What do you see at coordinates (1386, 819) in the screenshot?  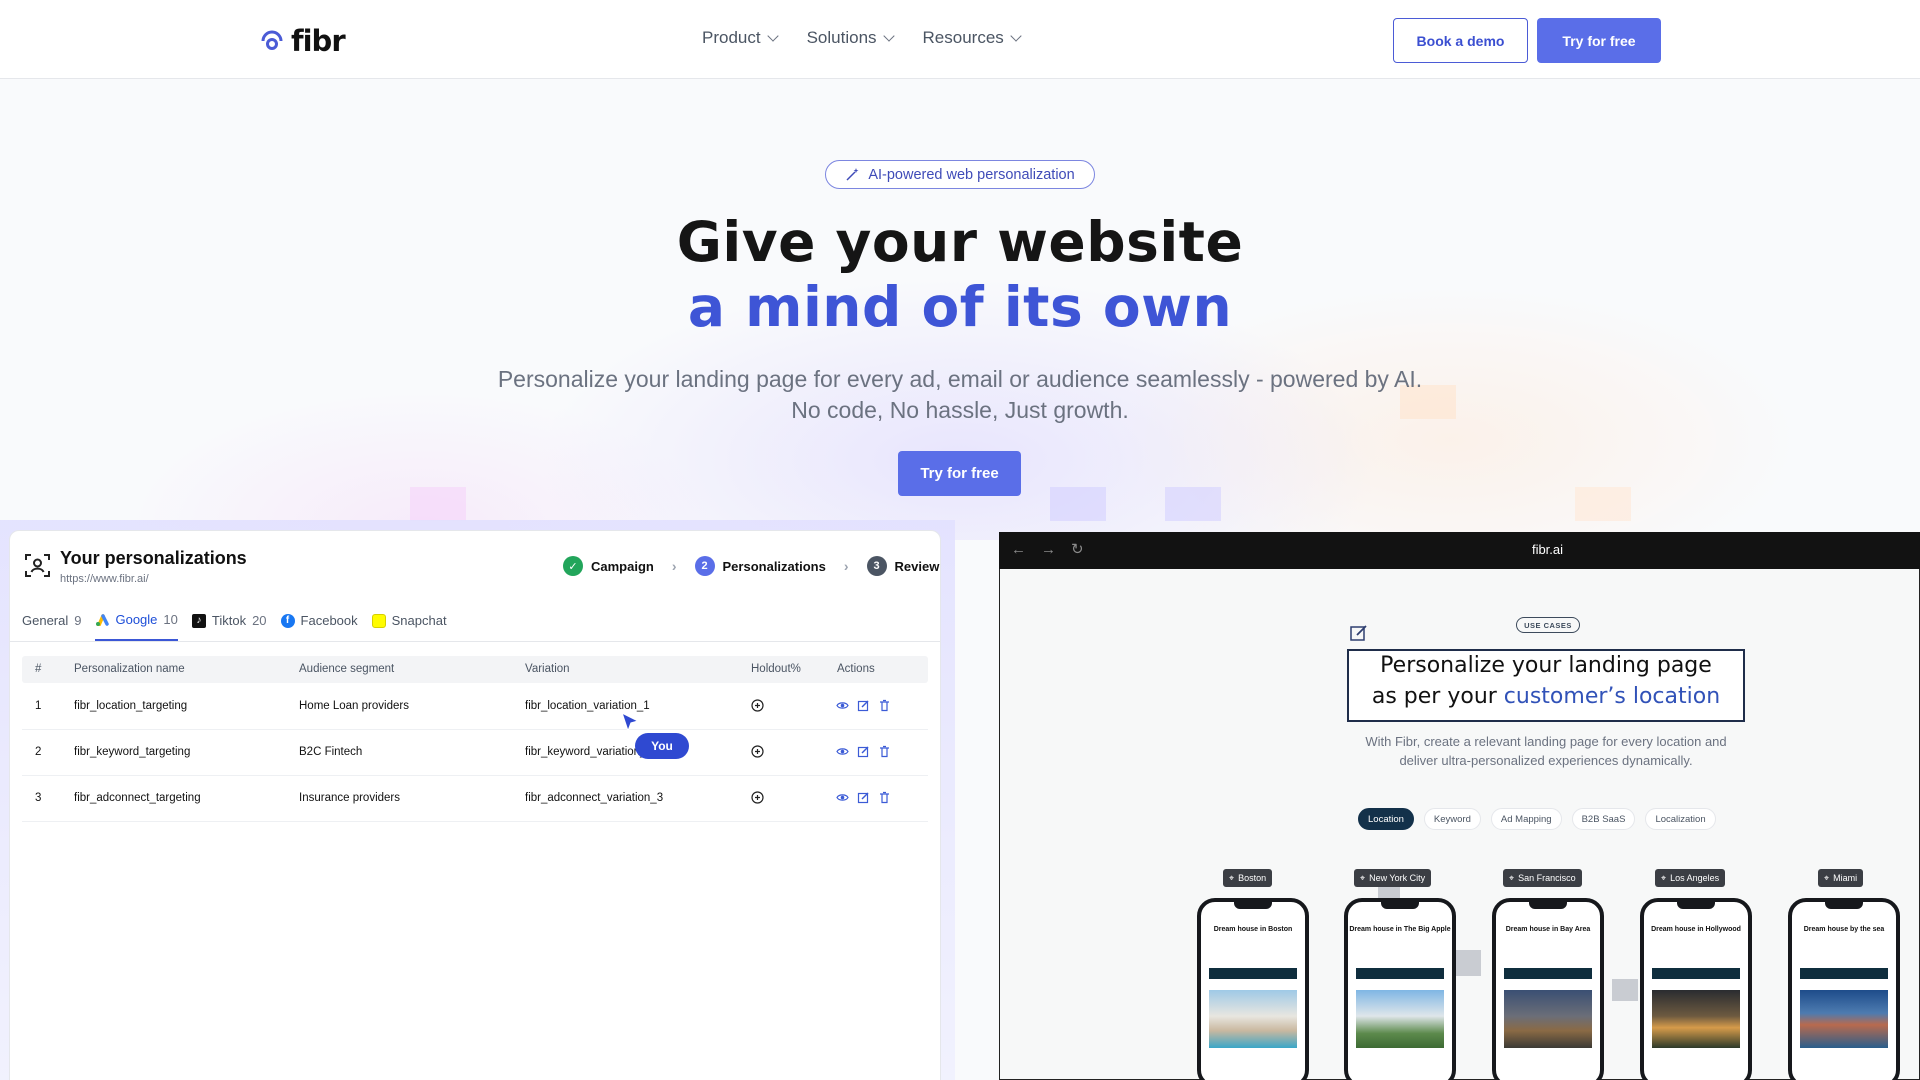 I see `chip-location: Location` at bounding box center [1386, 819].